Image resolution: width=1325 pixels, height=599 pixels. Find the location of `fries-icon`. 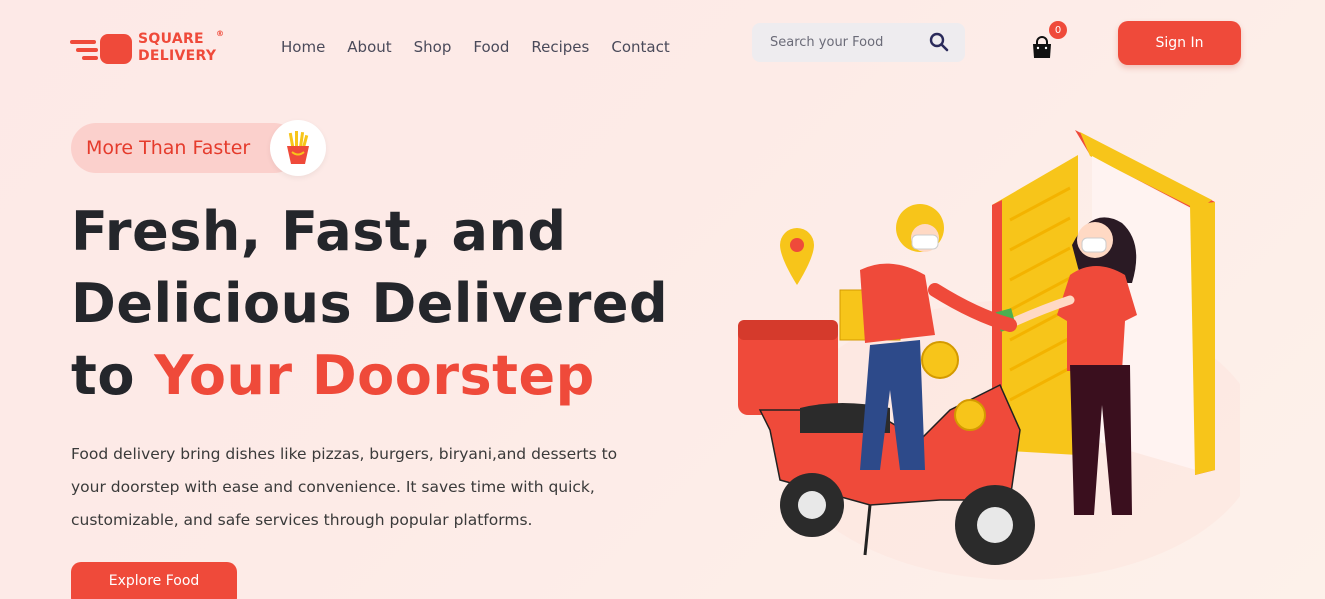

fries-icon is located at coordinates (298, 148).